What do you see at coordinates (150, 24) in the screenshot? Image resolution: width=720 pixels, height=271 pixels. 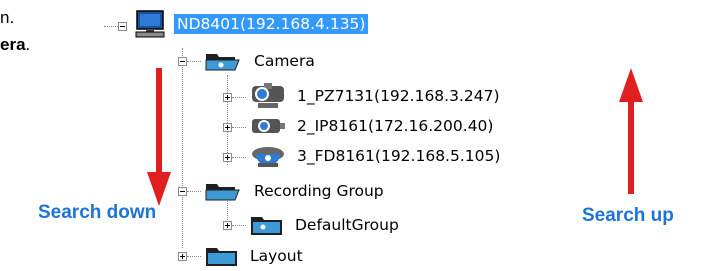 I see `computer-icon` at bounding box center [150, 24].